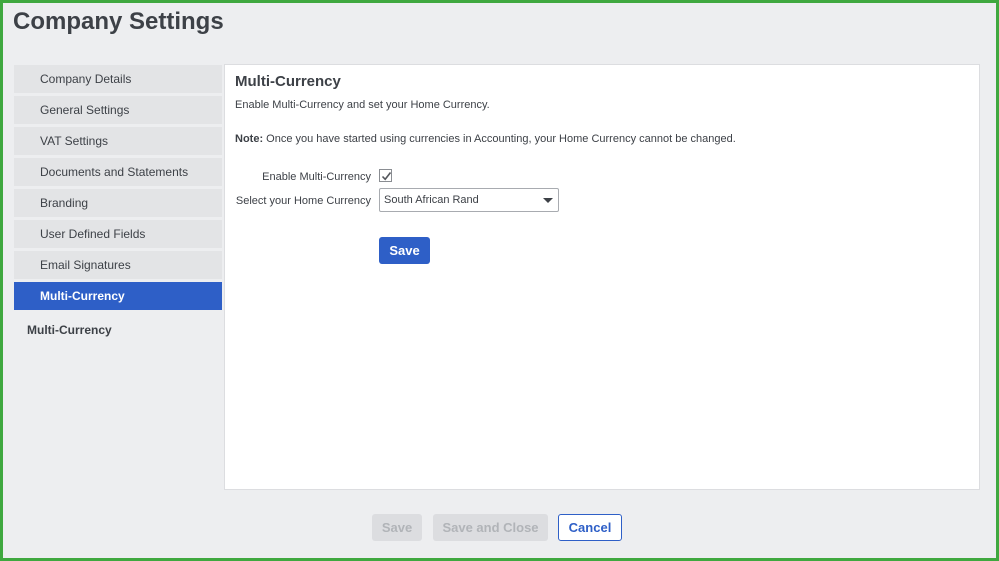 This screenshot has width=999, height=561. I want to click on footer-save-button: Save, so click(397, 527).